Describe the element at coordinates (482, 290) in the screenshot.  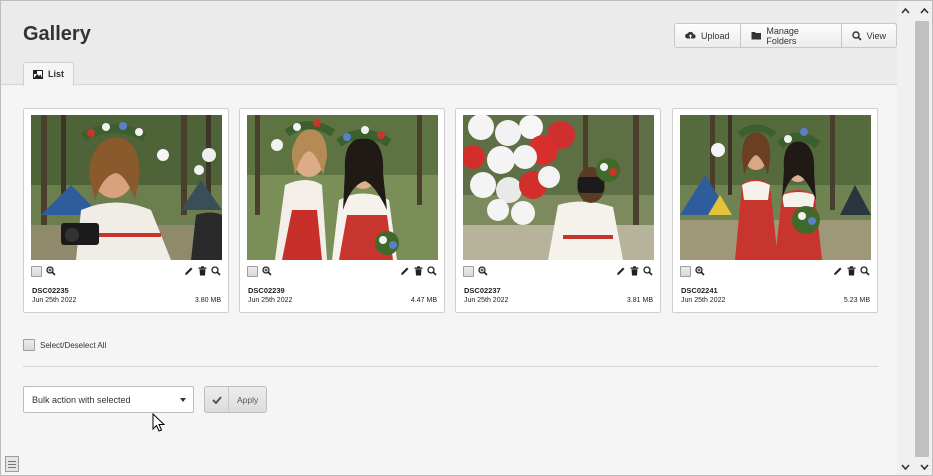
I see `file-name: DSC02237` at that location.